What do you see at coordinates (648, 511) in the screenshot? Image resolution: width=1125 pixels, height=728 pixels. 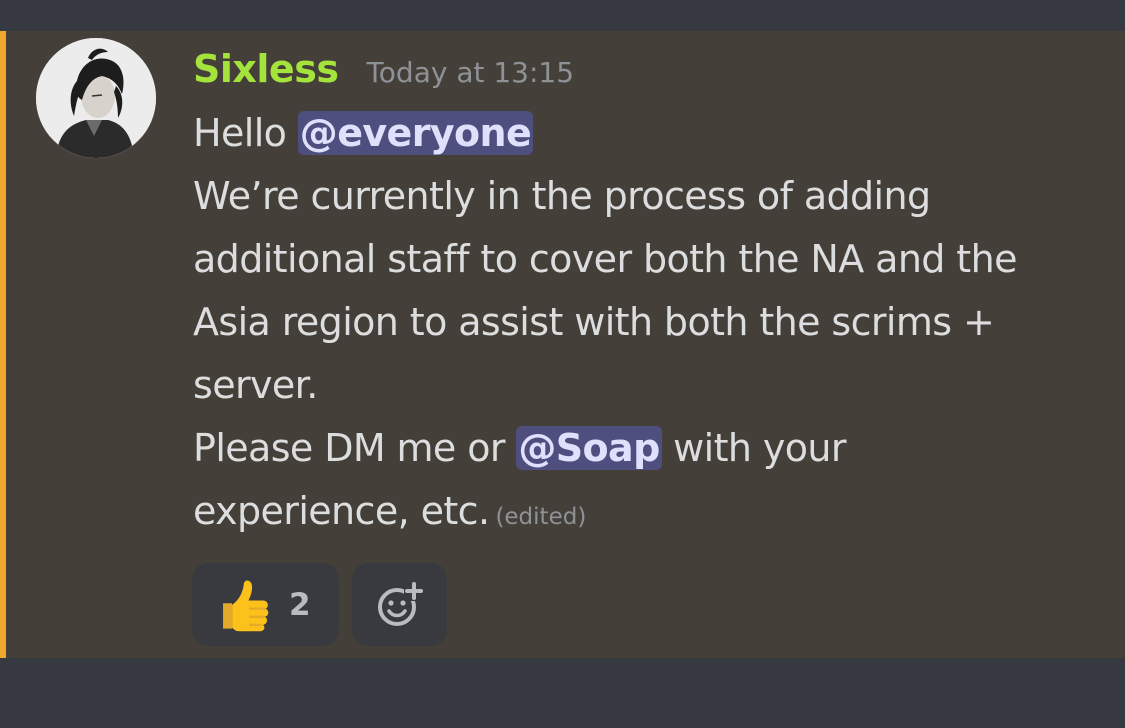 I see `message-line: experience, etc. (edited)` at bounding box center [648, 511].